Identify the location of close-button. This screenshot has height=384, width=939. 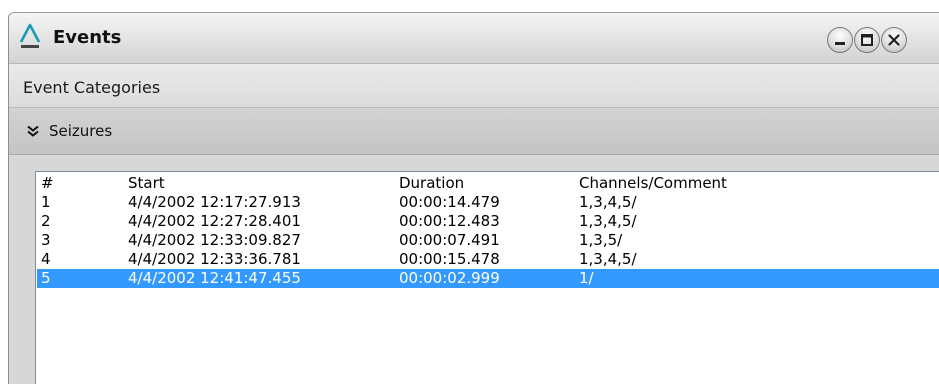
(894, 40).